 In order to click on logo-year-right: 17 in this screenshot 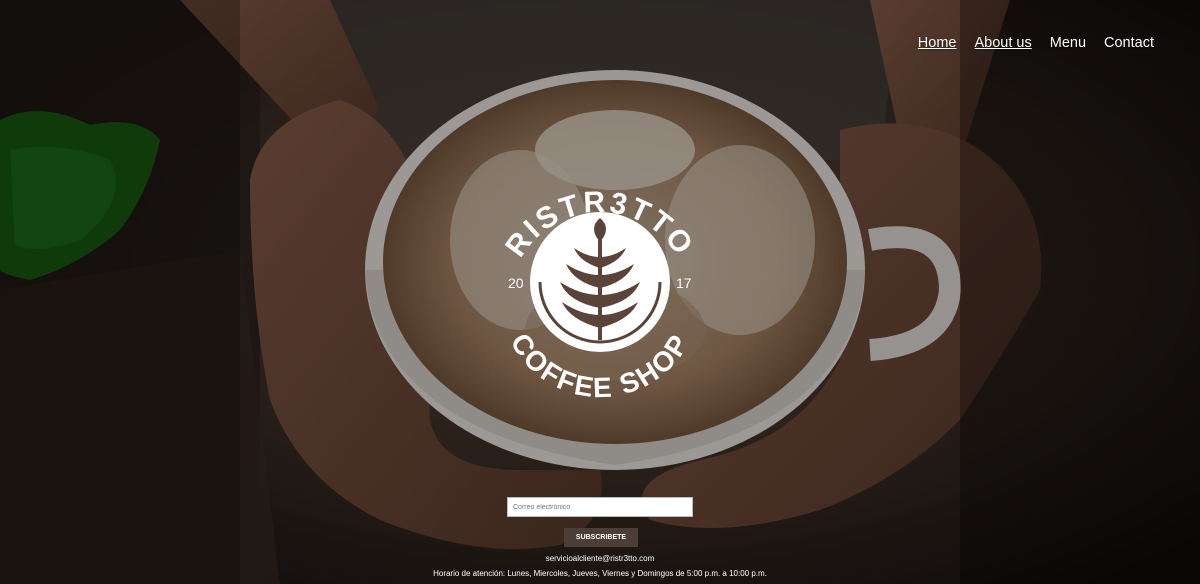, I will do `click(684, 283)`.